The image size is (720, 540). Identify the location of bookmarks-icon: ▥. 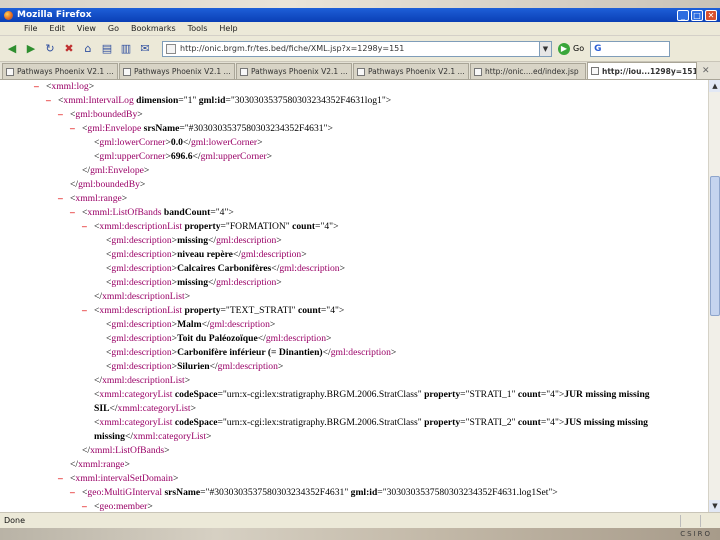
(126, 49).